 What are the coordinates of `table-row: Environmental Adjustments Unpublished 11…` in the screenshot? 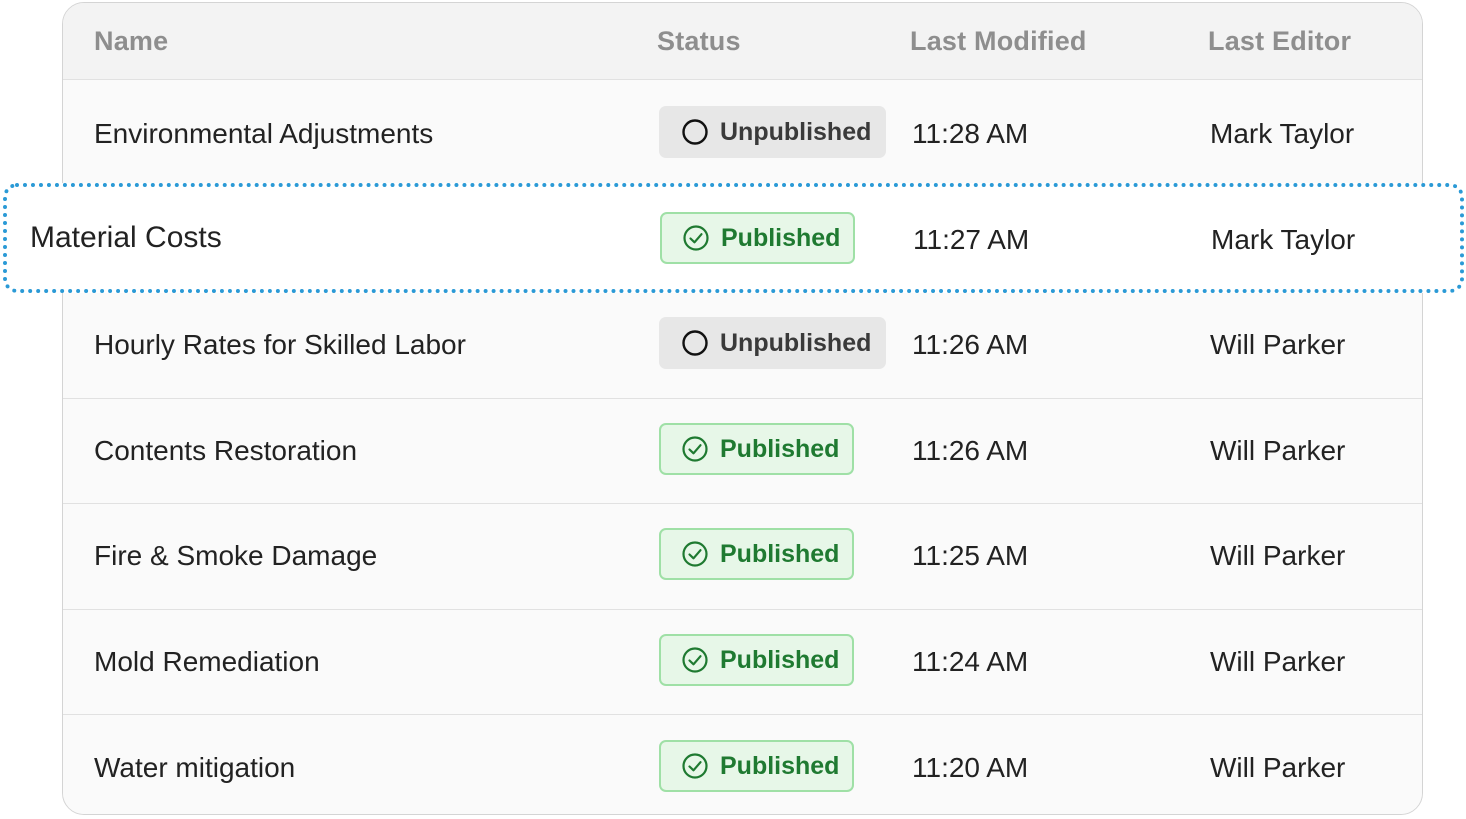 It's located at (742, 133).